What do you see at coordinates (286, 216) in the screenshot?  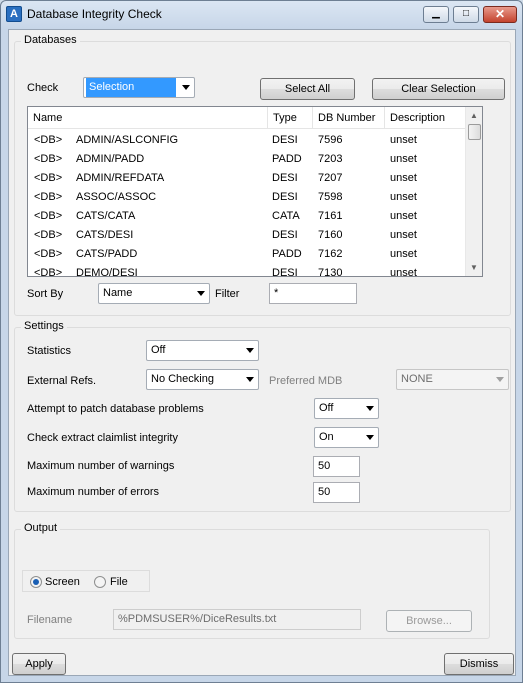 I see `cell-type: CATA` at bounding box center [286, 216].